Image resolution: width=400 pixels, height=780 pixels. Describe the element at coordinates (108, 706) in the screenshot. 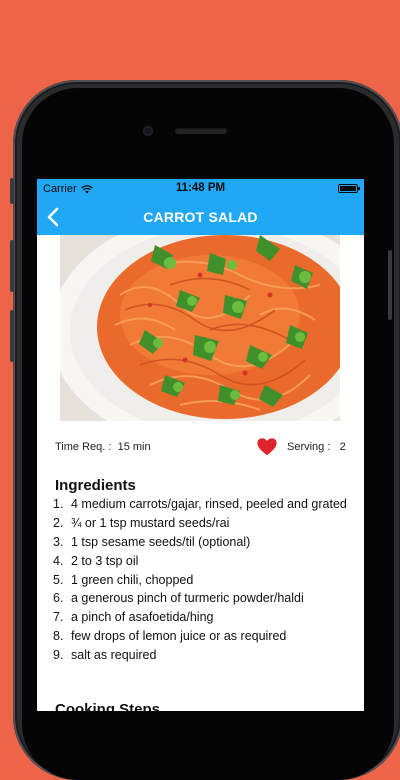

I see `cooking-steps-title: Cooking Steps` at that location.